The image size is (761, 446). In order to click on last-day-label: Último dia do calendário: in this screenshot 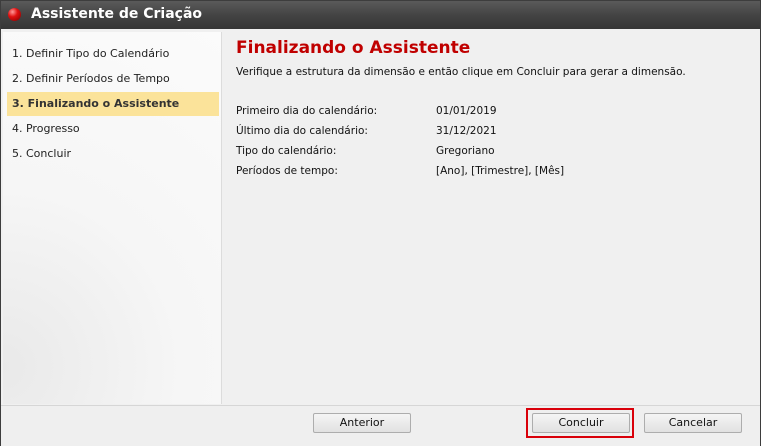, I will do `click(302, 131)`.